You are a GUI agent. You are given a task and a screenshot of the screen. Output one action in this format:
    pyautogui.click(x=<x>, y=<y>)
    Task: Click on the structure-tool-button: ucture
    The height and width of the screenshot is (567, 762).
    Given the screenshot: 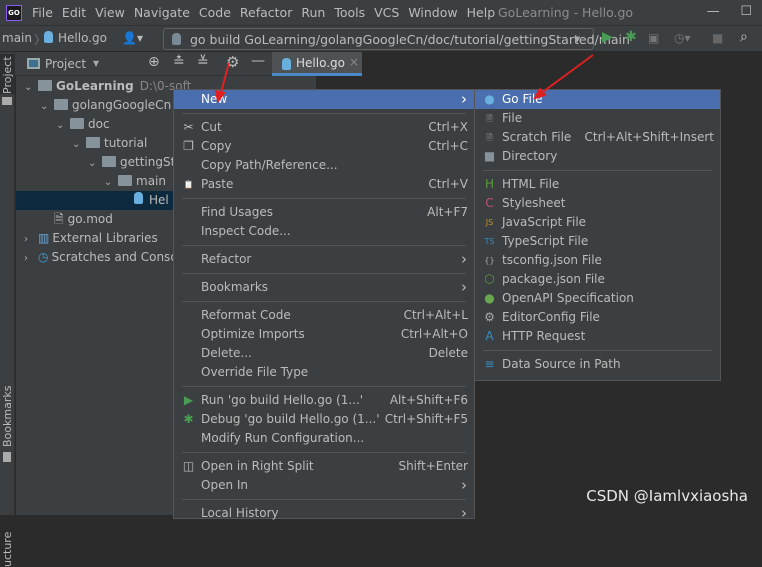 What is the action you would take?
    pyautogui.click(x=7, y=549)
    